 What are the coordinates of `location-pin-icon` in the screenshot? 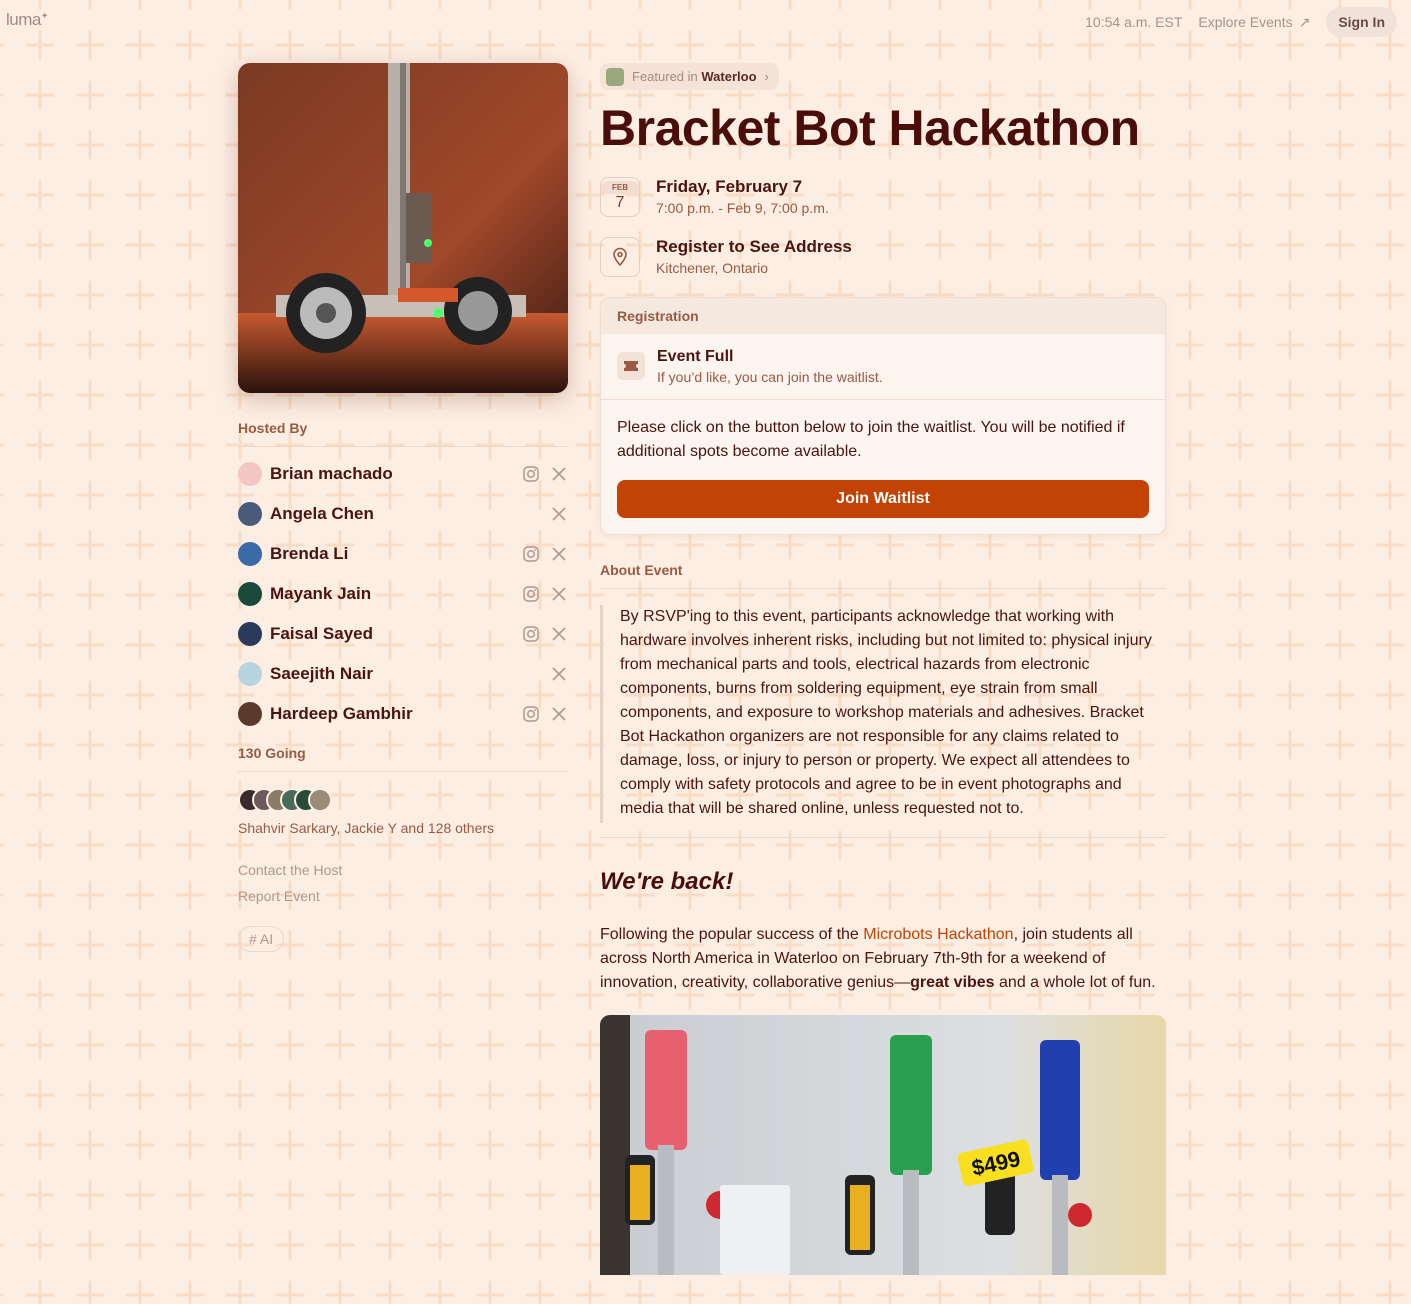 It's located at (620, 256).